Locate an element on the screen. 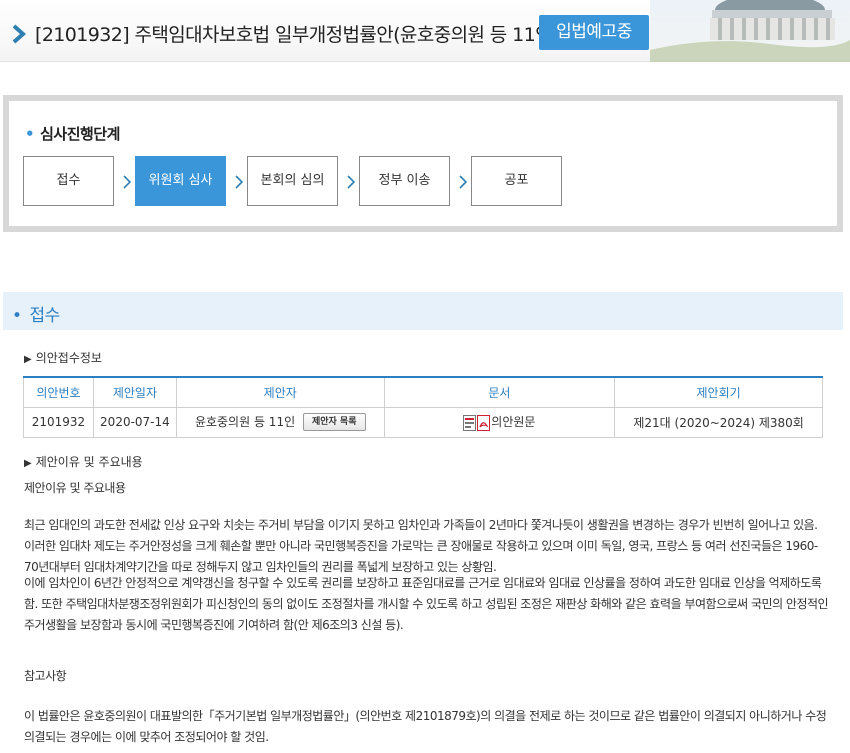  reason-subtitle: 제안이유 및 주요내용 is located at coordinates (75, 488).